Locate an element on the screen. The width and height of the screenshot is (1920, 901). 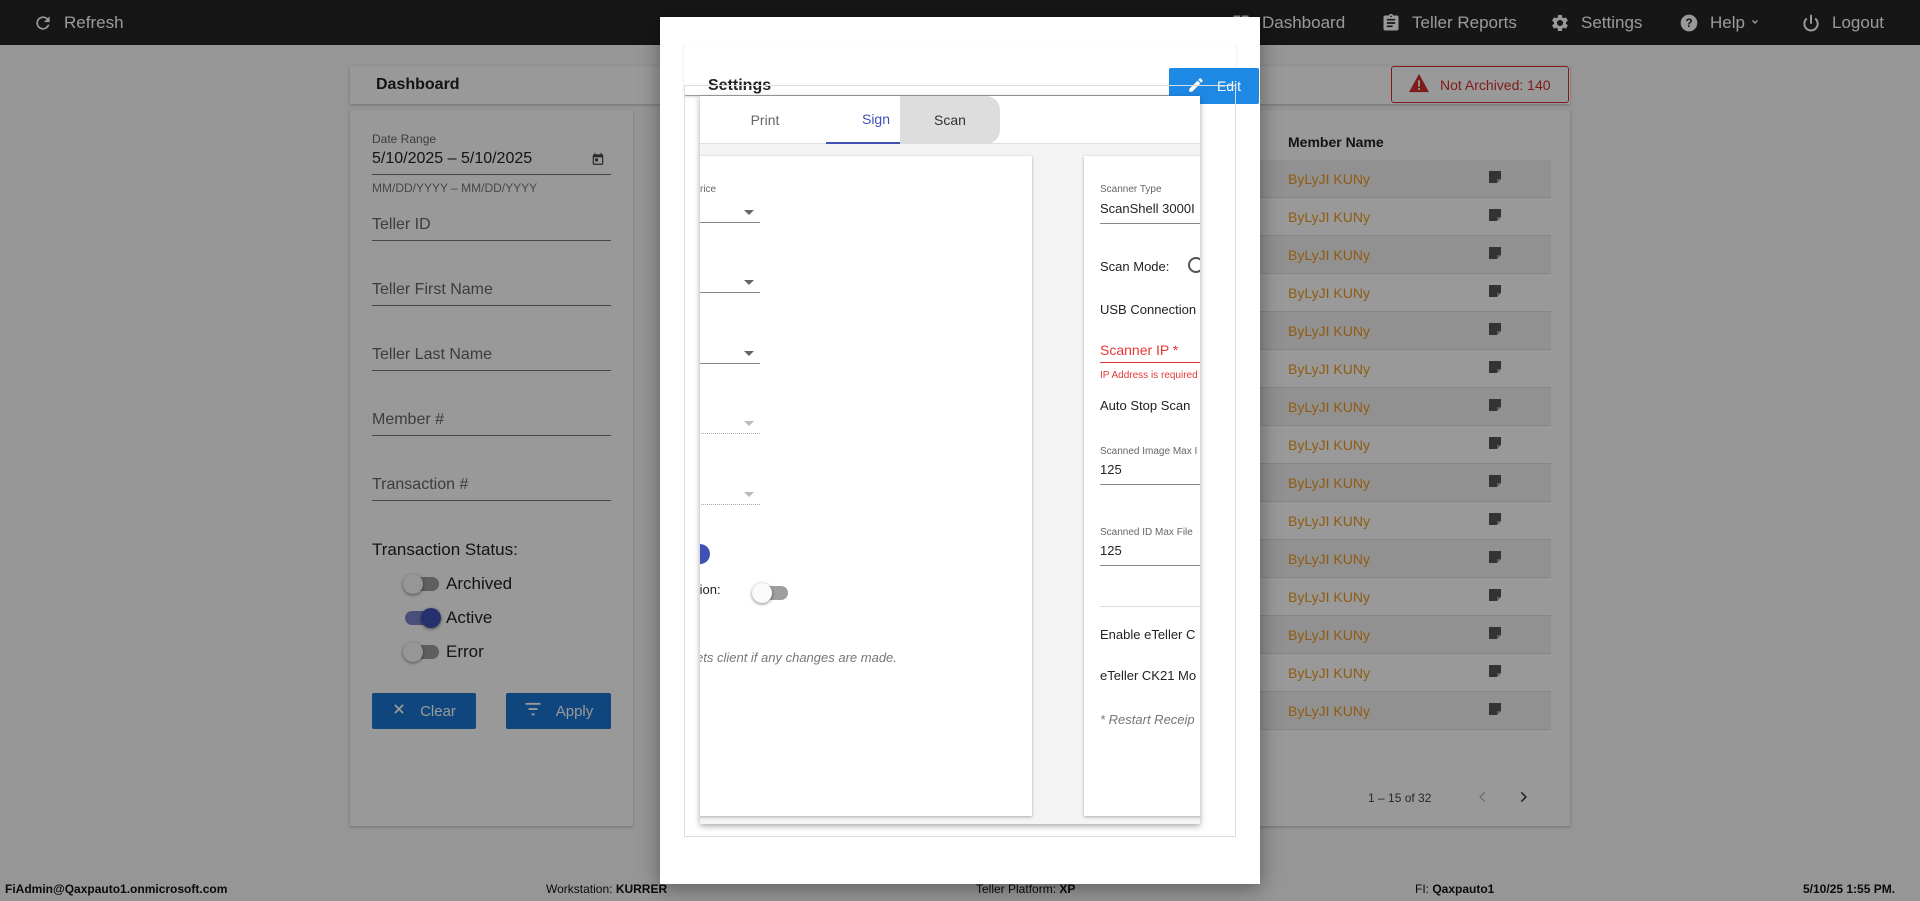
scanner-type-underline is located at coordinates (1150, 223).